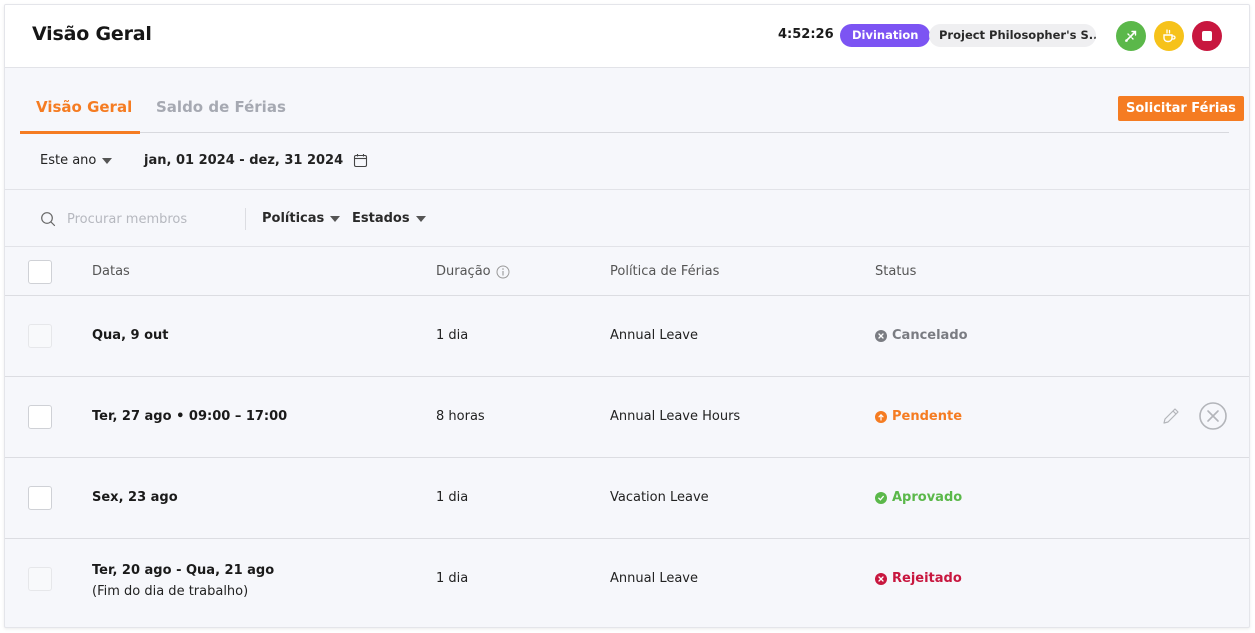  Describe the element at coordinates (244, 160) in the screenshot. I see `date-range-label: jan, 01 2024 - dez, 31 2024` at that location.